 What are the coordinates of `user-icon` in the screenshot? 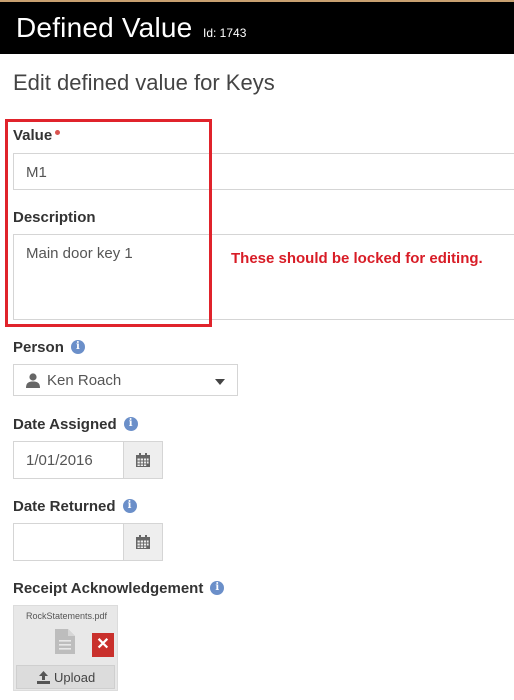 It's located at (33, 380).